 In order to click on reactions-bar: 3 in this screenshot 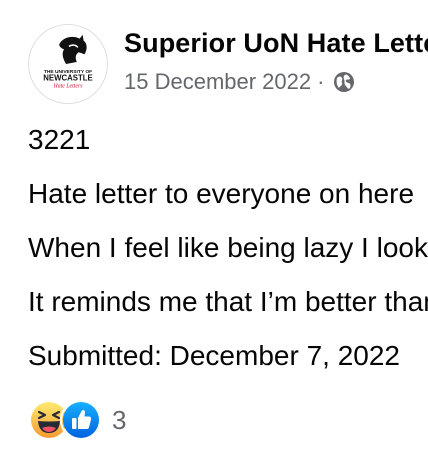, I will do `click(77, 420)`.